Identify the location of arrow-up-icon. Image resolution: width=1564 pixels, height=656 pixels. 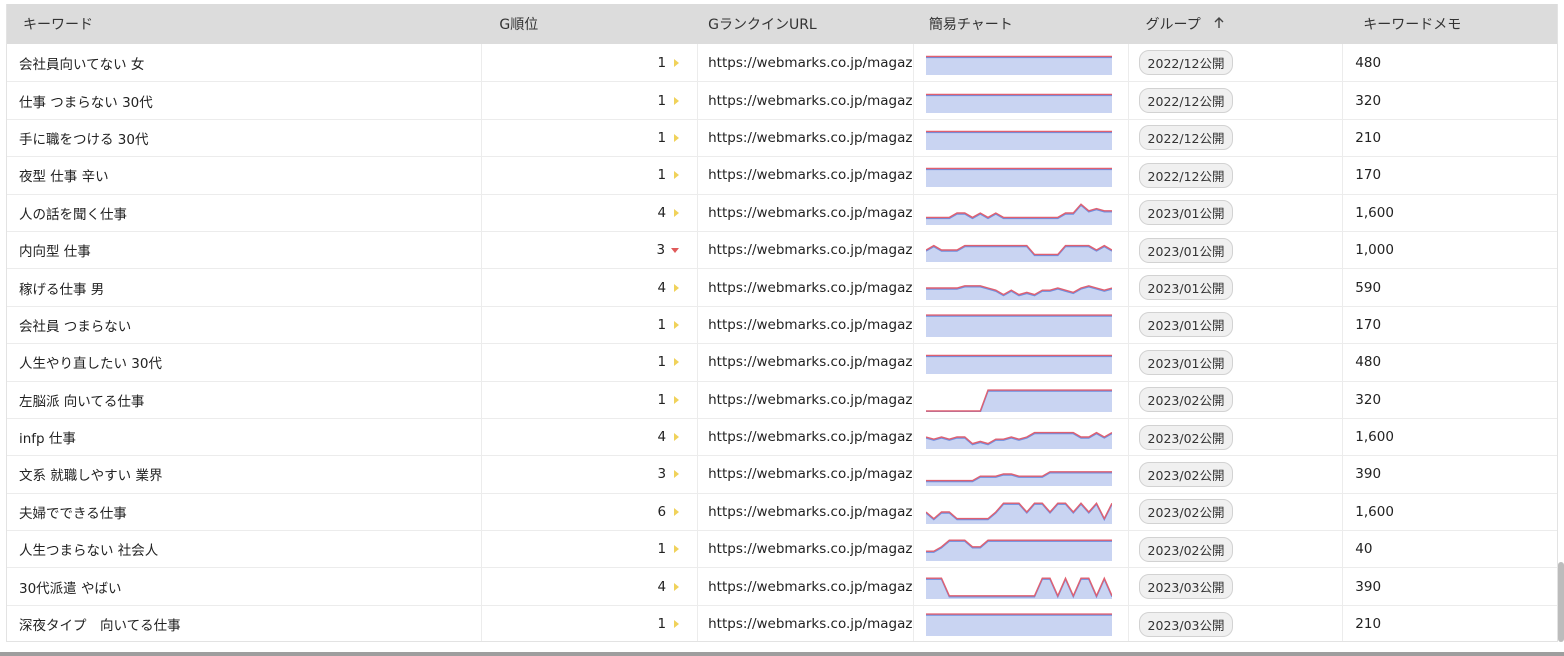
(1219, 25).